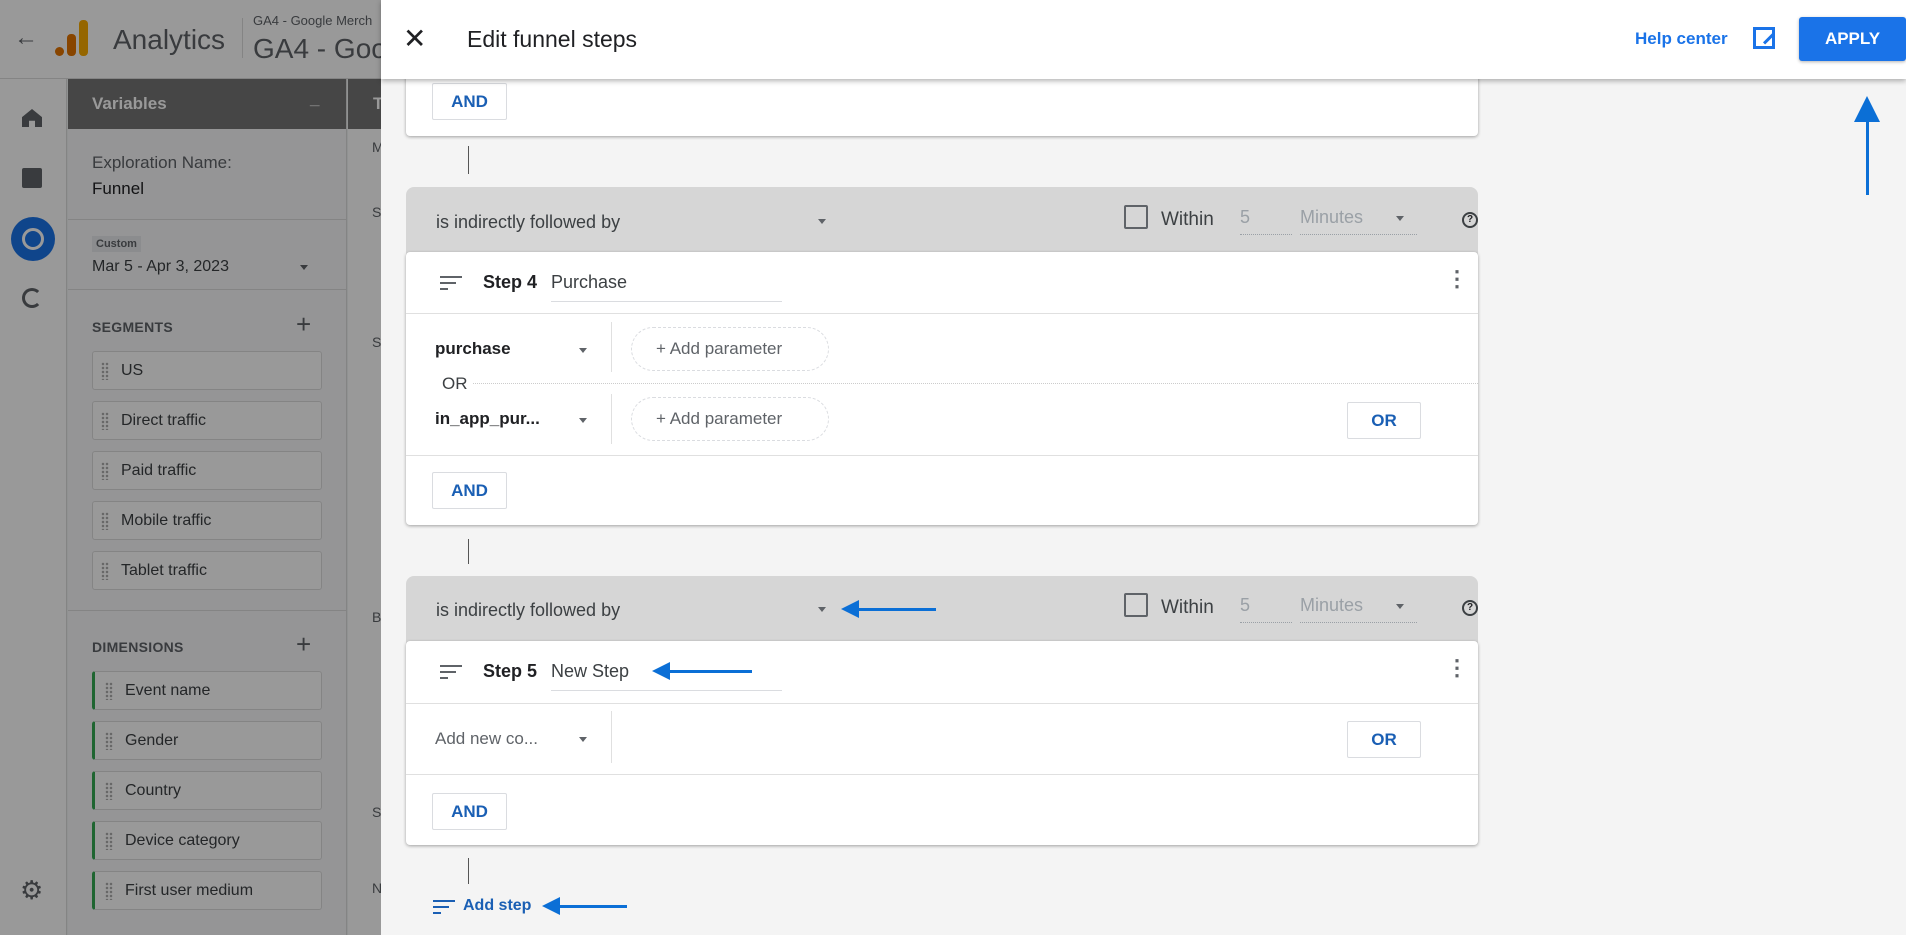 Image resolution: width=1906 pixels, height=935 pixels. Describe the element at coordinates (414, 38) in the screenshot. I see `close-icon: ✕` at that location.